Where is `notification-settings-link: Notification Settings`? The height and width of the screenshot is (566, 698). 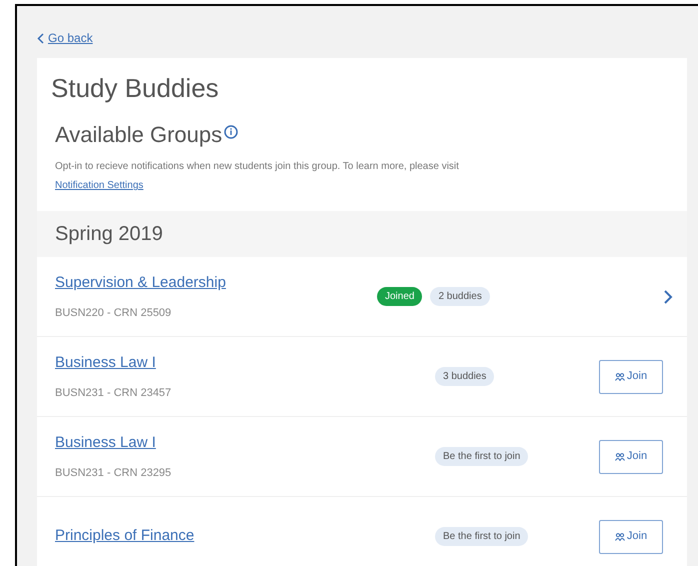
notification-settings-link: Notification Settings is located at coordinates (99, 185).